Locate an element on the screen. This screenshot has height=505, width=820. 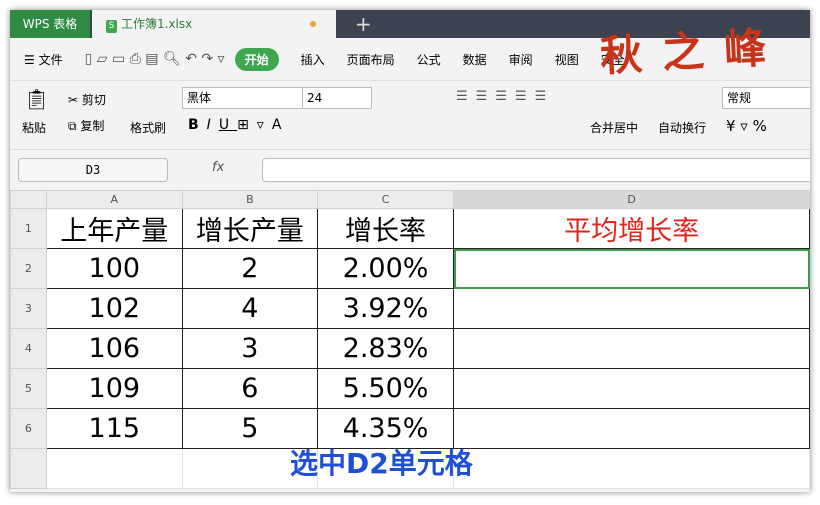
menu-data: 数据 is located at coordinates (475, 59).